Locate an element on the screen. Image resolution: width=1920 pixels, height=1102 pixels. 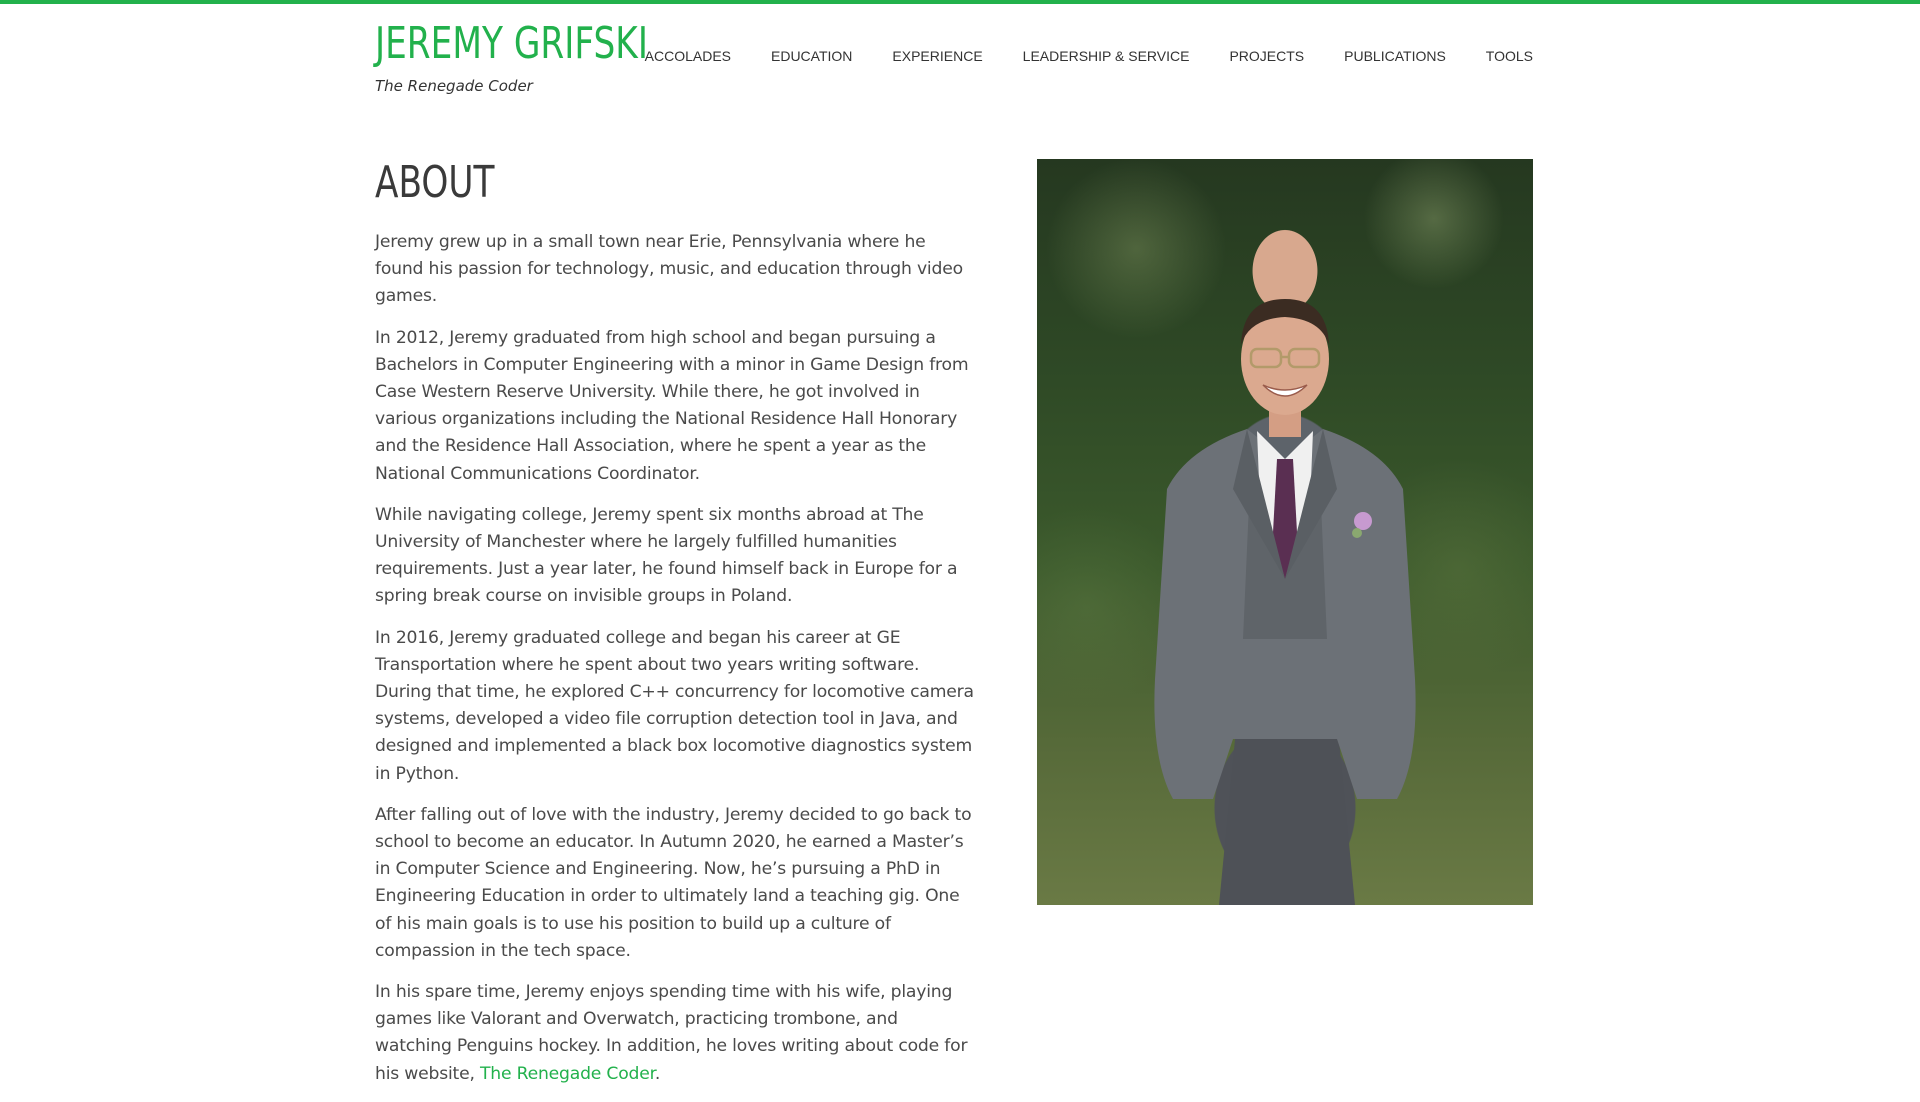
nav-link-projects: PROJECTS is located at coordinates (1246, 56).